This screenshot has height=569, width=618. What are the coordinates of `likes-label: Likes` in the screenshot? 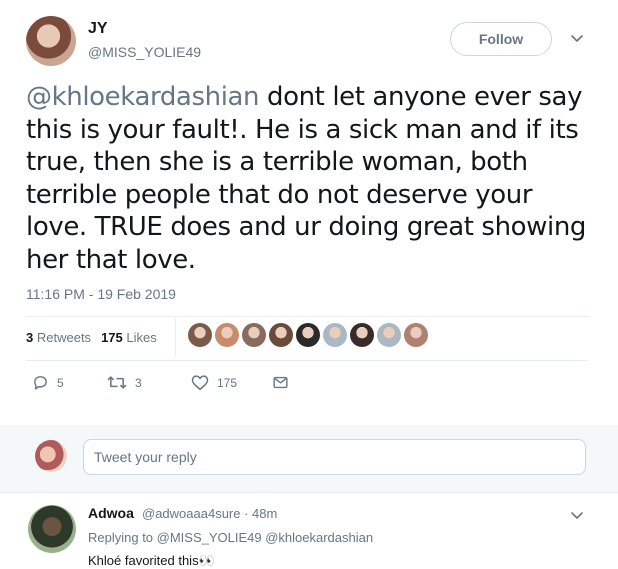 It's located at (141, 337).